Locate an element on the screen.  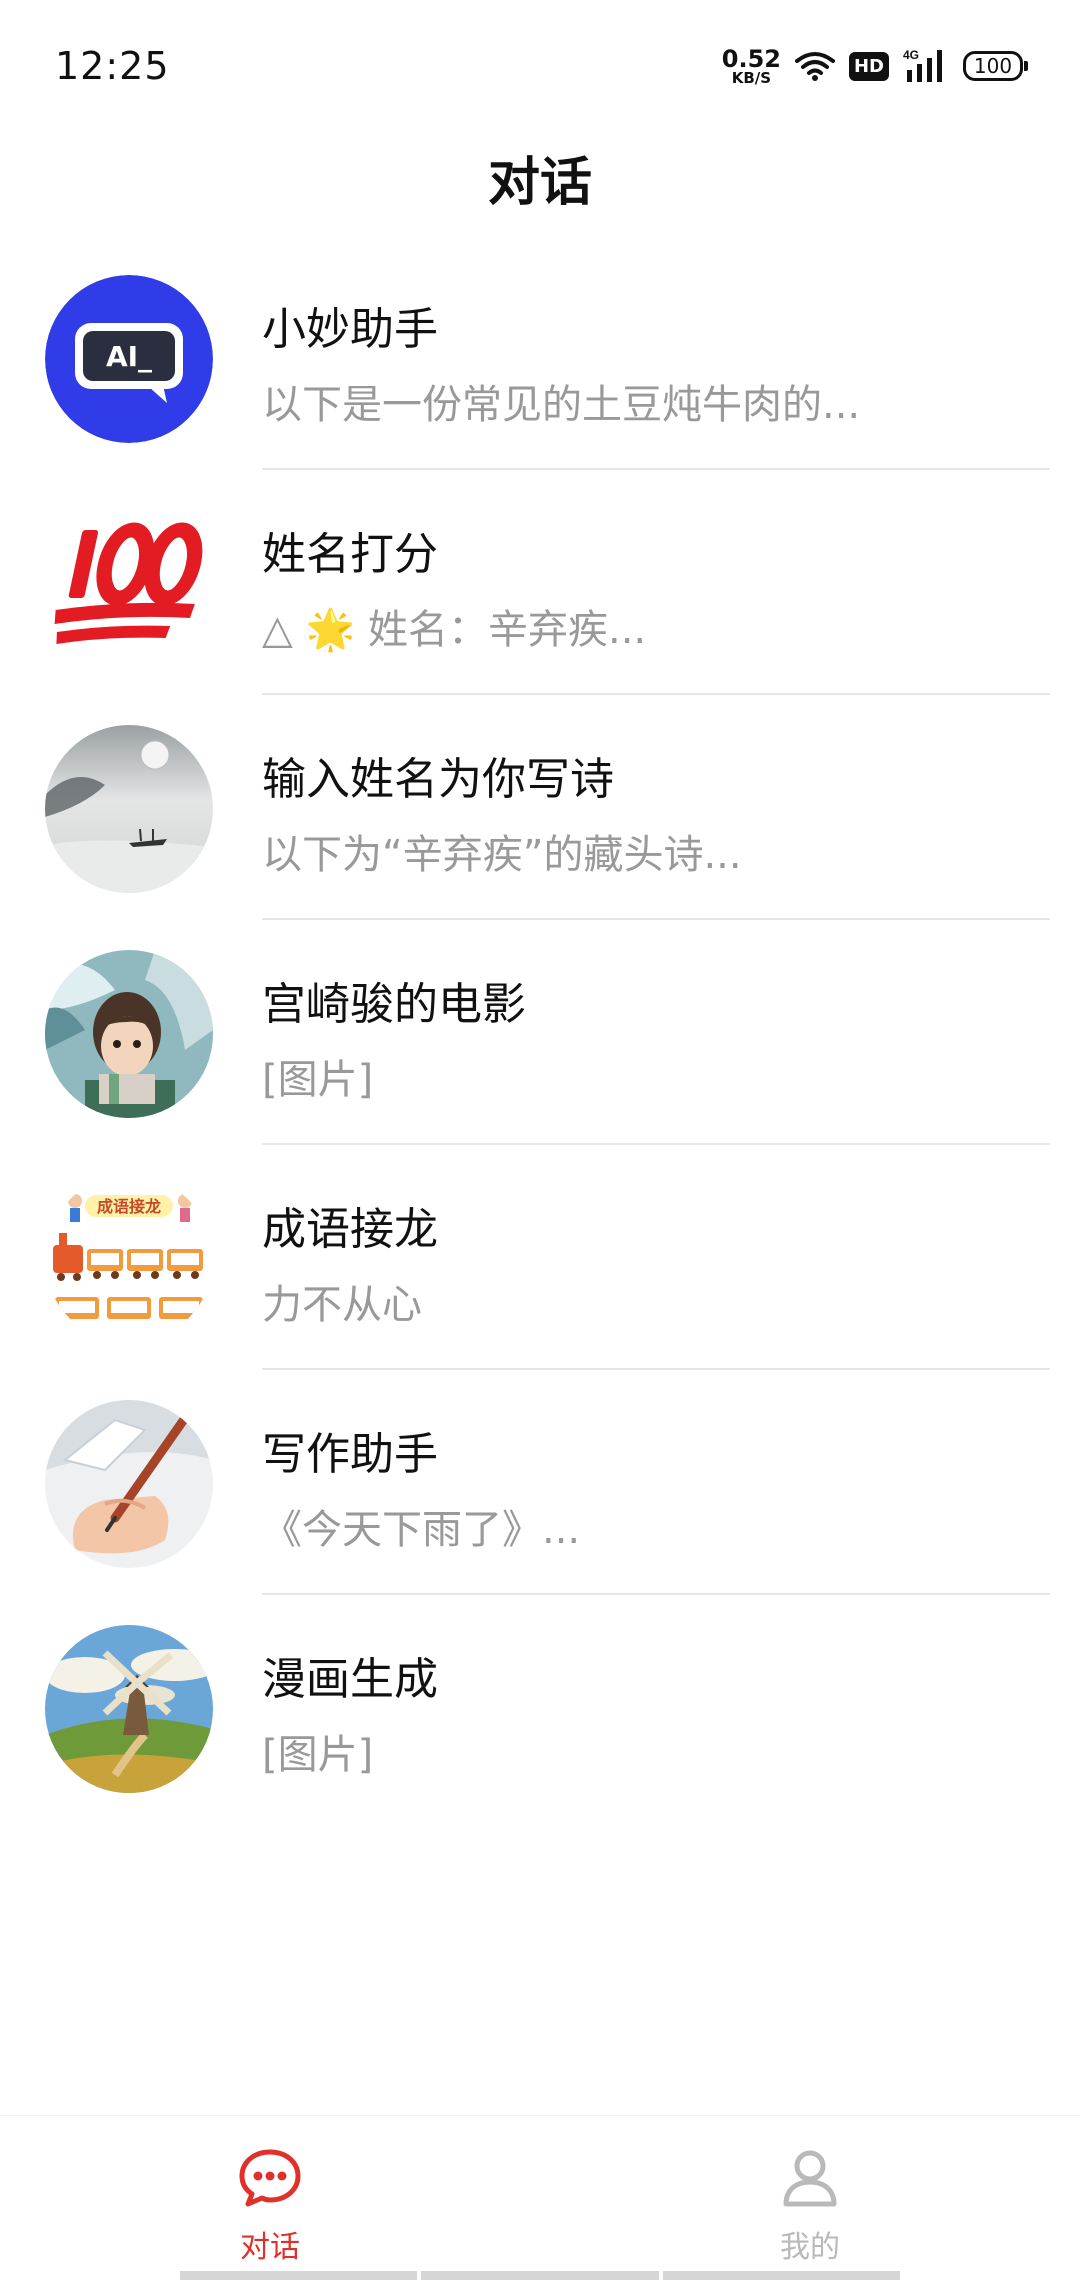
anime-girl-avatar is located at coordinates (129, 1034).